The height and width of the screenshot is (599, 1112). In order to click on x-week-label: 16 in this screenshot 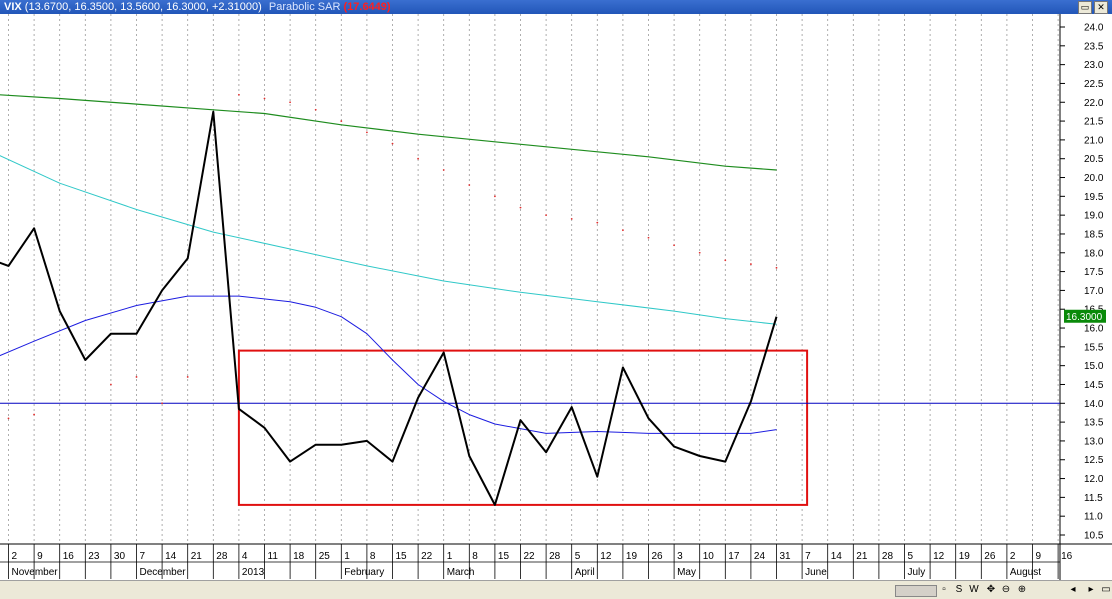, I will do `click(69, 556)`.